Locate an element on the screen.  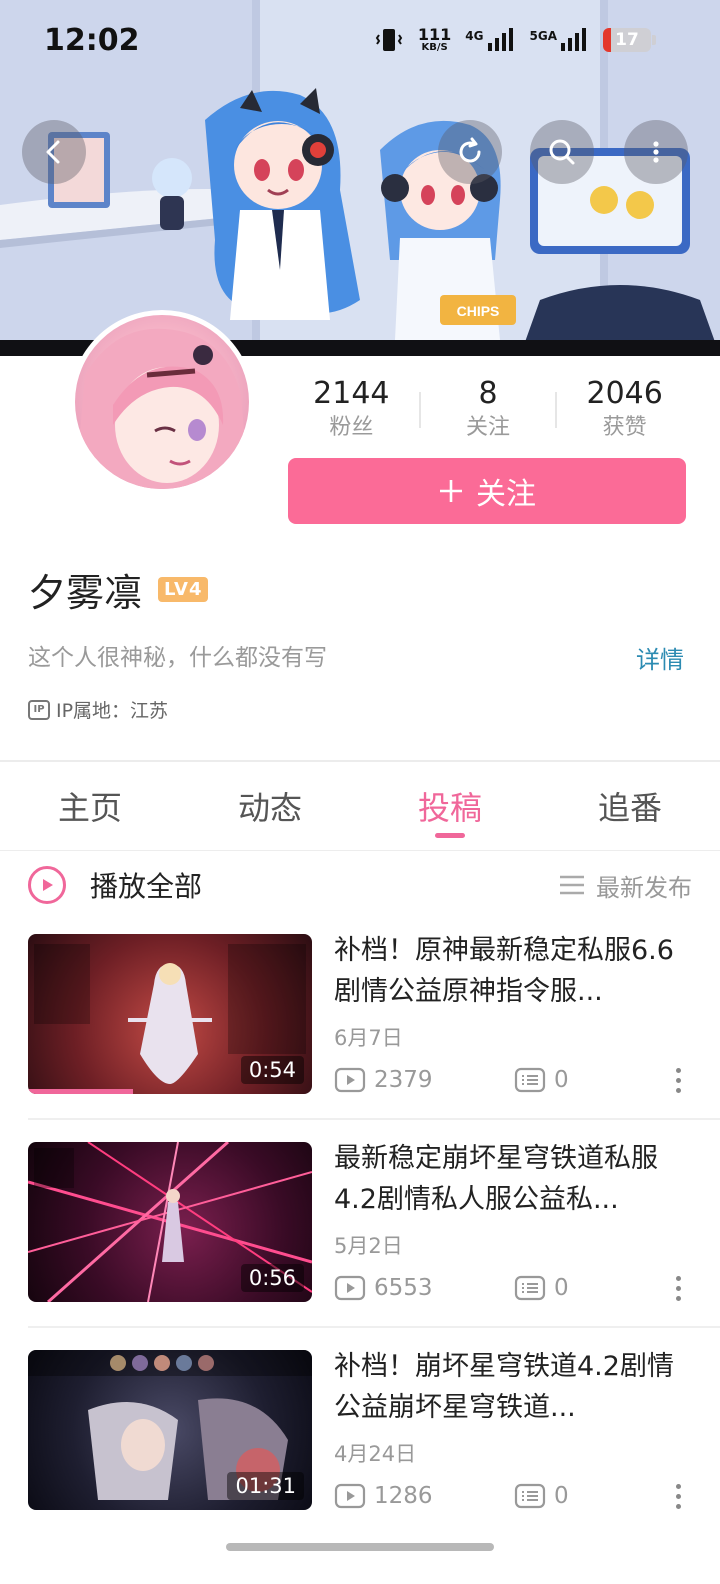
back-icon is located at coordinates (53, 152).